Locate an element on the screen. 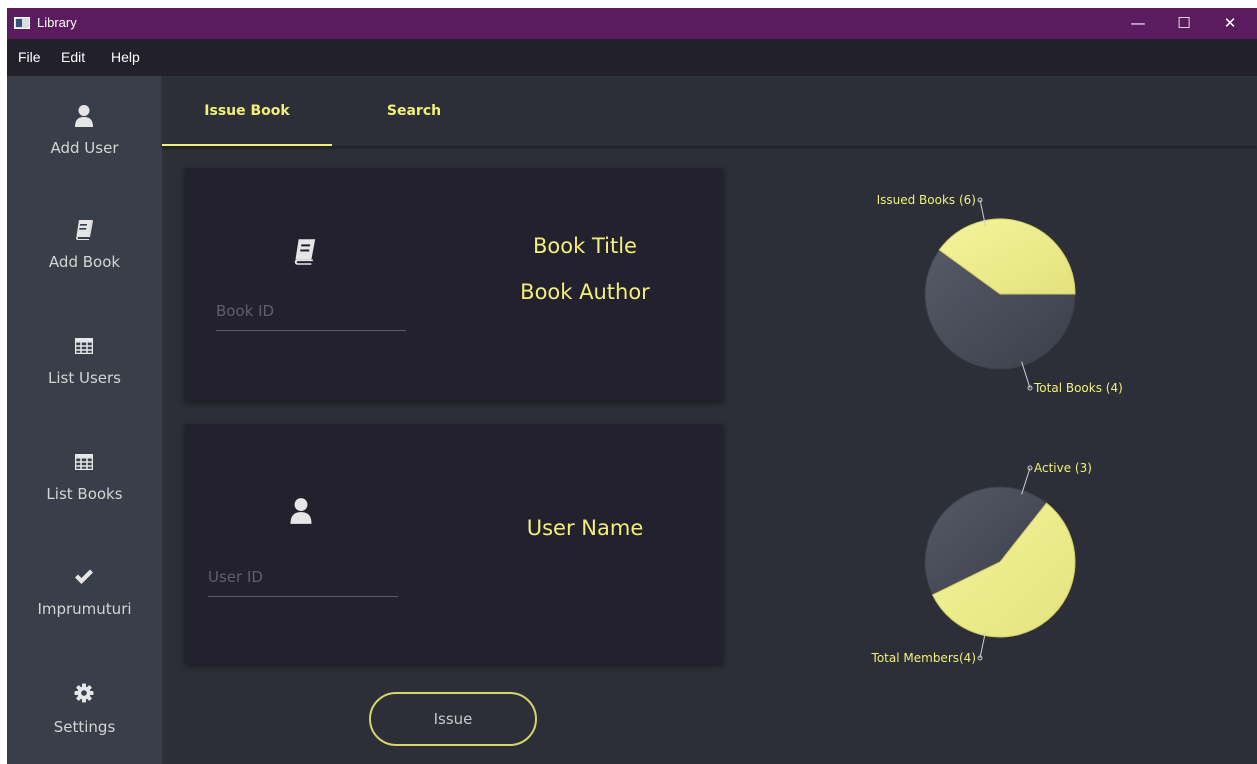 This screenshot has height=764, width=1257. menu-file: File is located at coordinates (29, 57).